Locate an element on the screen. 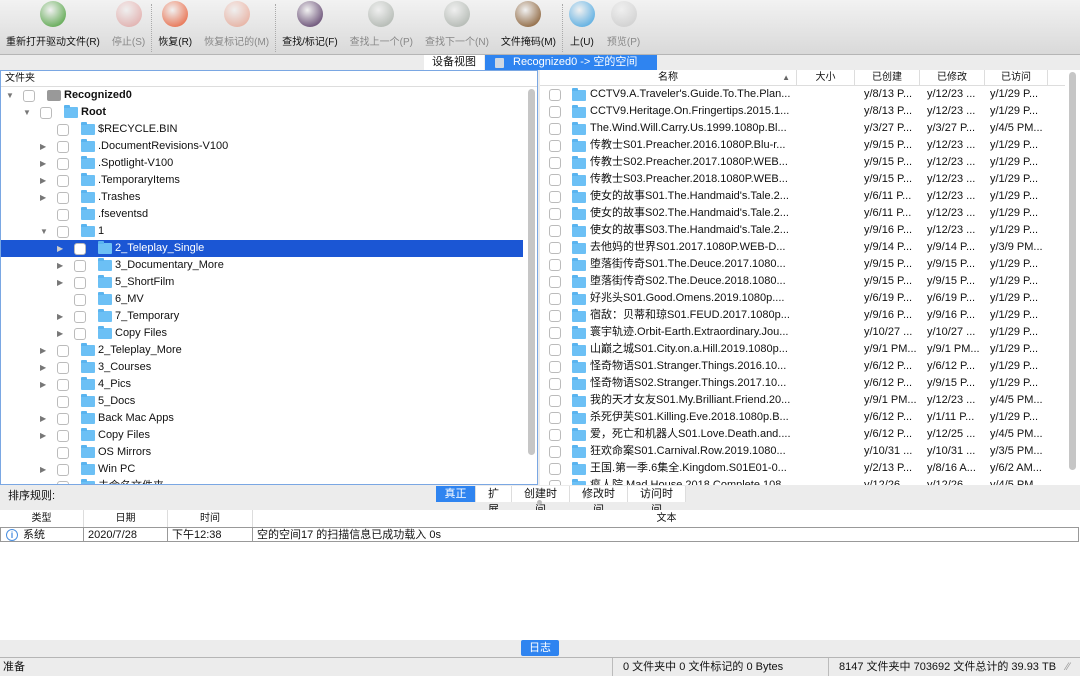 The width and height of the screenshot is (1080, 676). resize-grip-icon: ⁄⁄ is located at coordinates (1068, 667).